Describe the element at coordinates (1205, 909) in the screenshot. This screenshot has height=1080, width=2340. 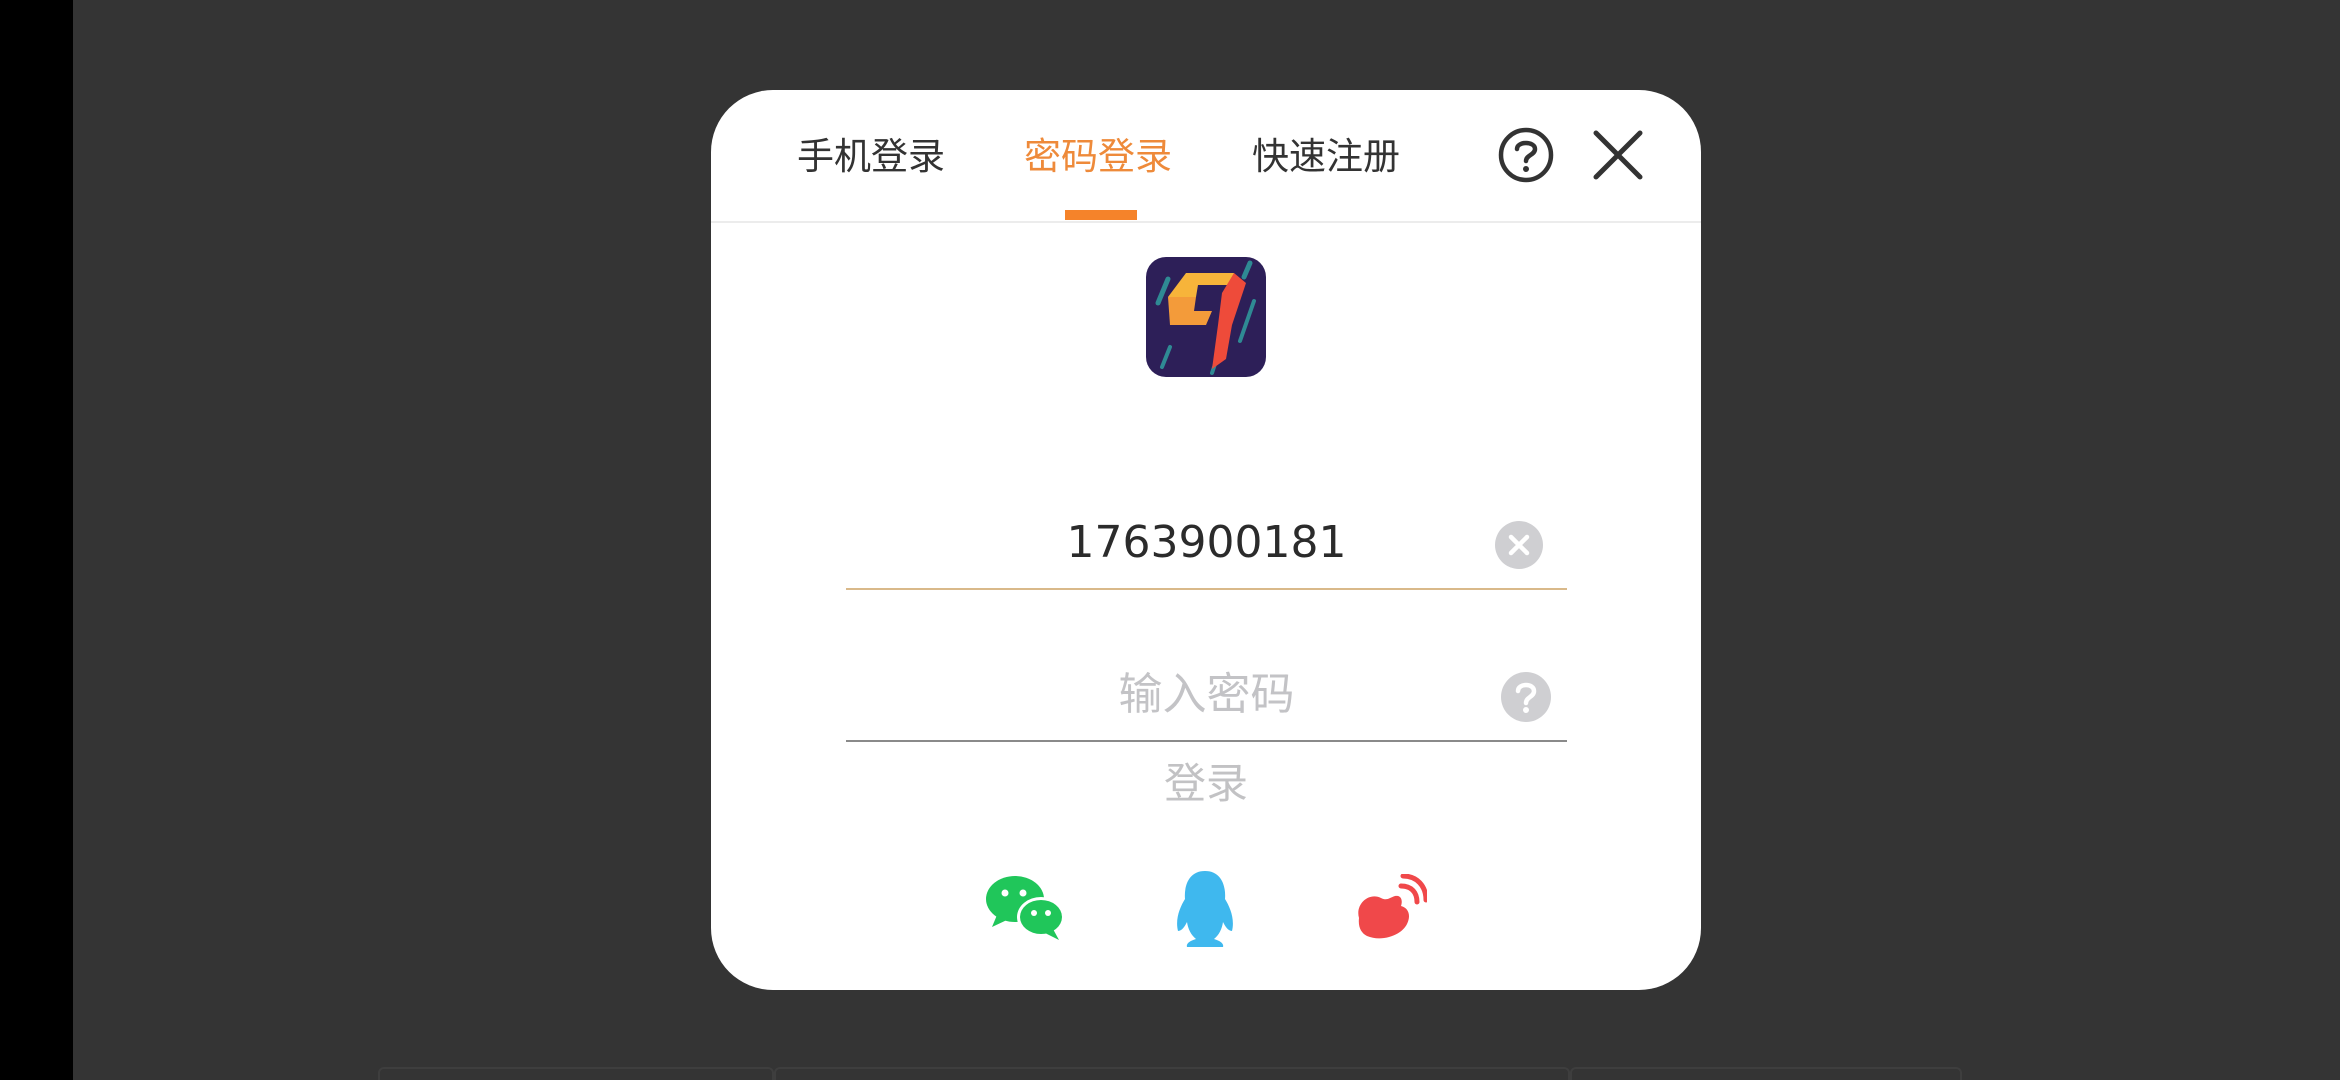
I see `qq-icon` at that location.